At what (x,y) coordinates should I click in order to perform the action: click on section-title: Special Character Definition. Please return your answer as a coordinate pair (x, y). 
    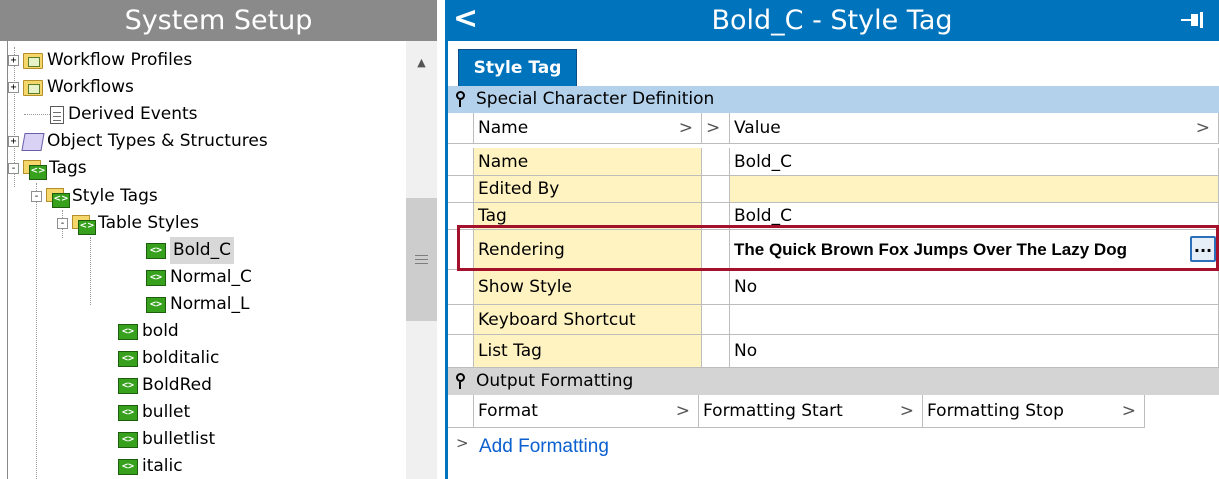
    Looking at the image, I should click on (595, 99).